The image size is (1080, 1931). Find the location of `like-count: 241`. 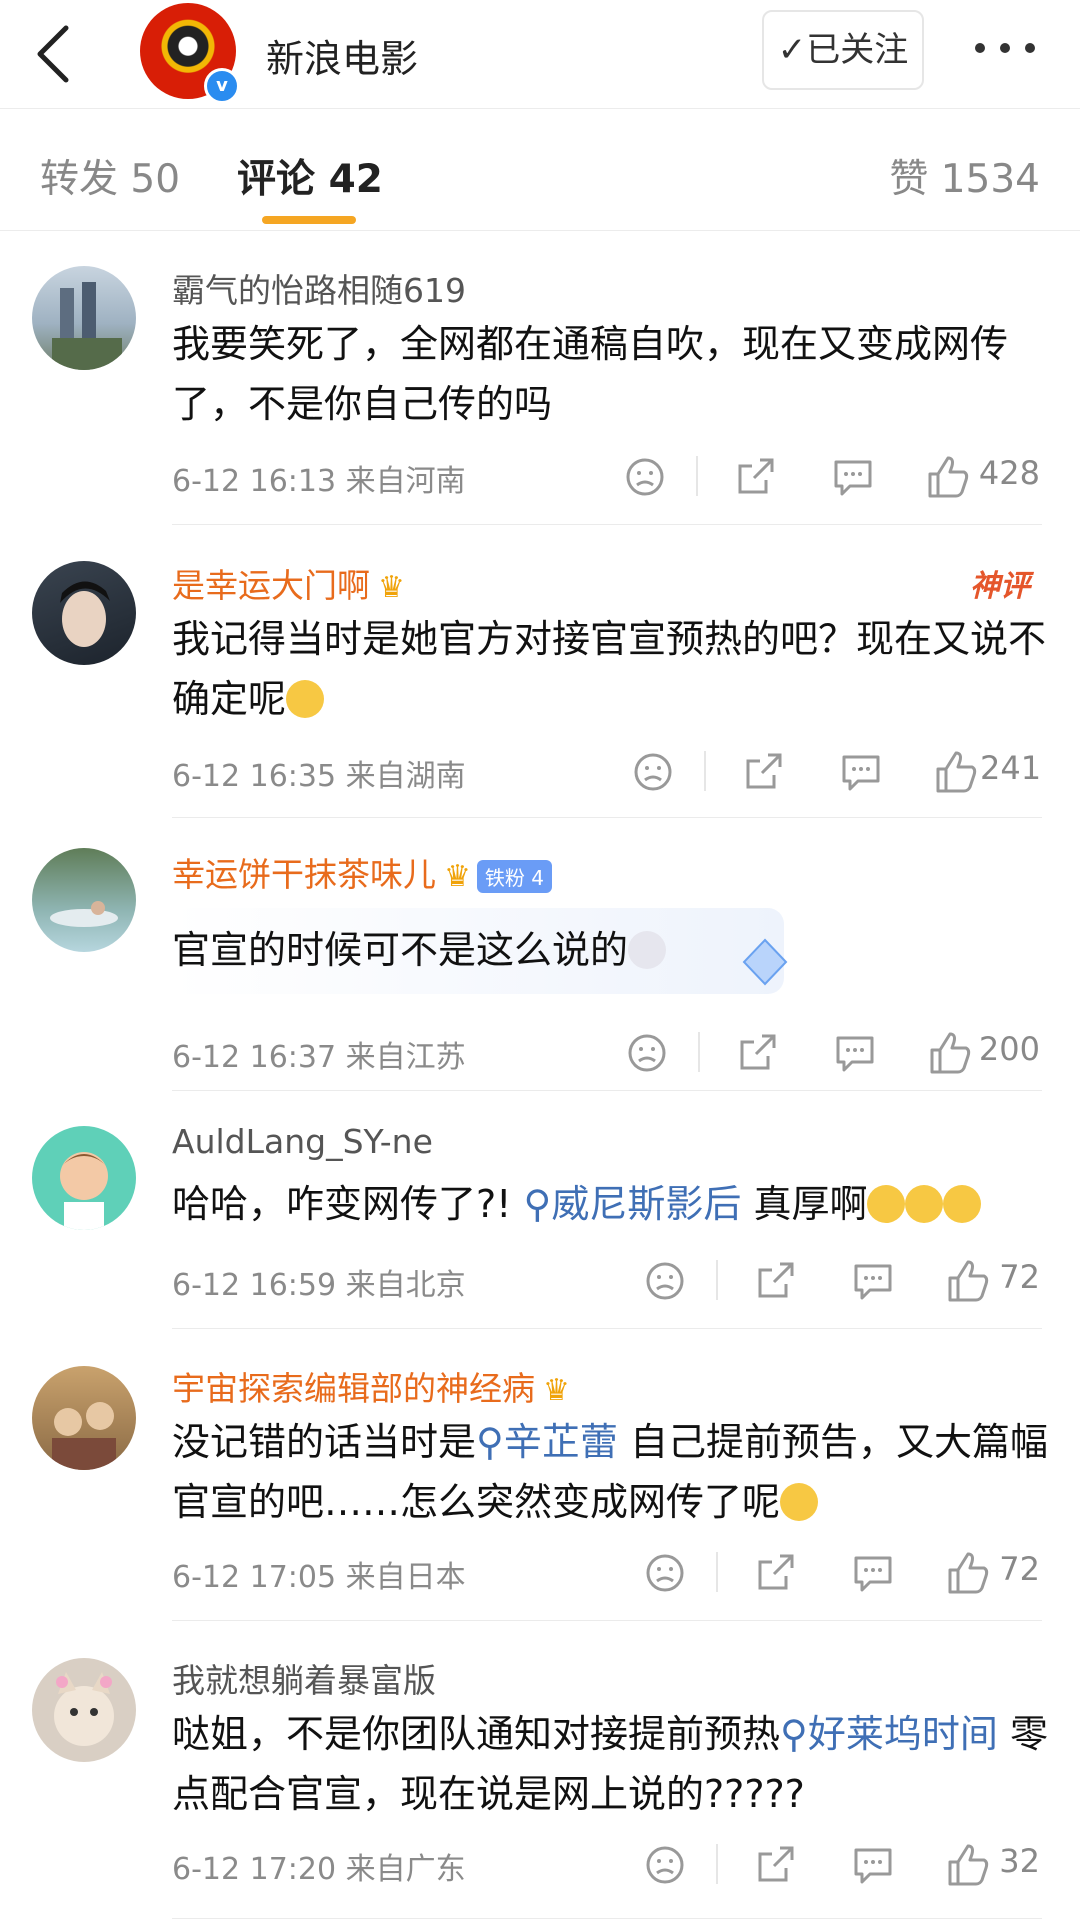

like-count: 241 is located at coordinates (1011, 768).